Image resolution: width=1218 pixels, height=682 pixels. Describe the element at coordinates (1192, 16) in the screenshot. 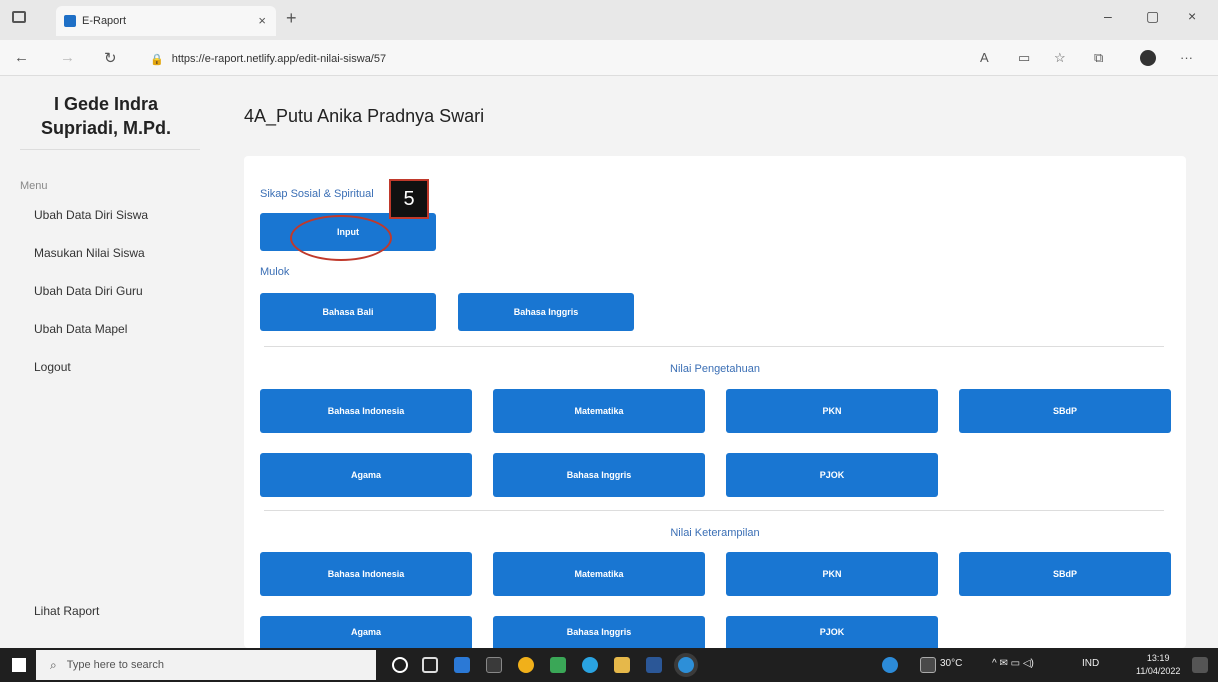

I see `close-window-button: ×` at that location.